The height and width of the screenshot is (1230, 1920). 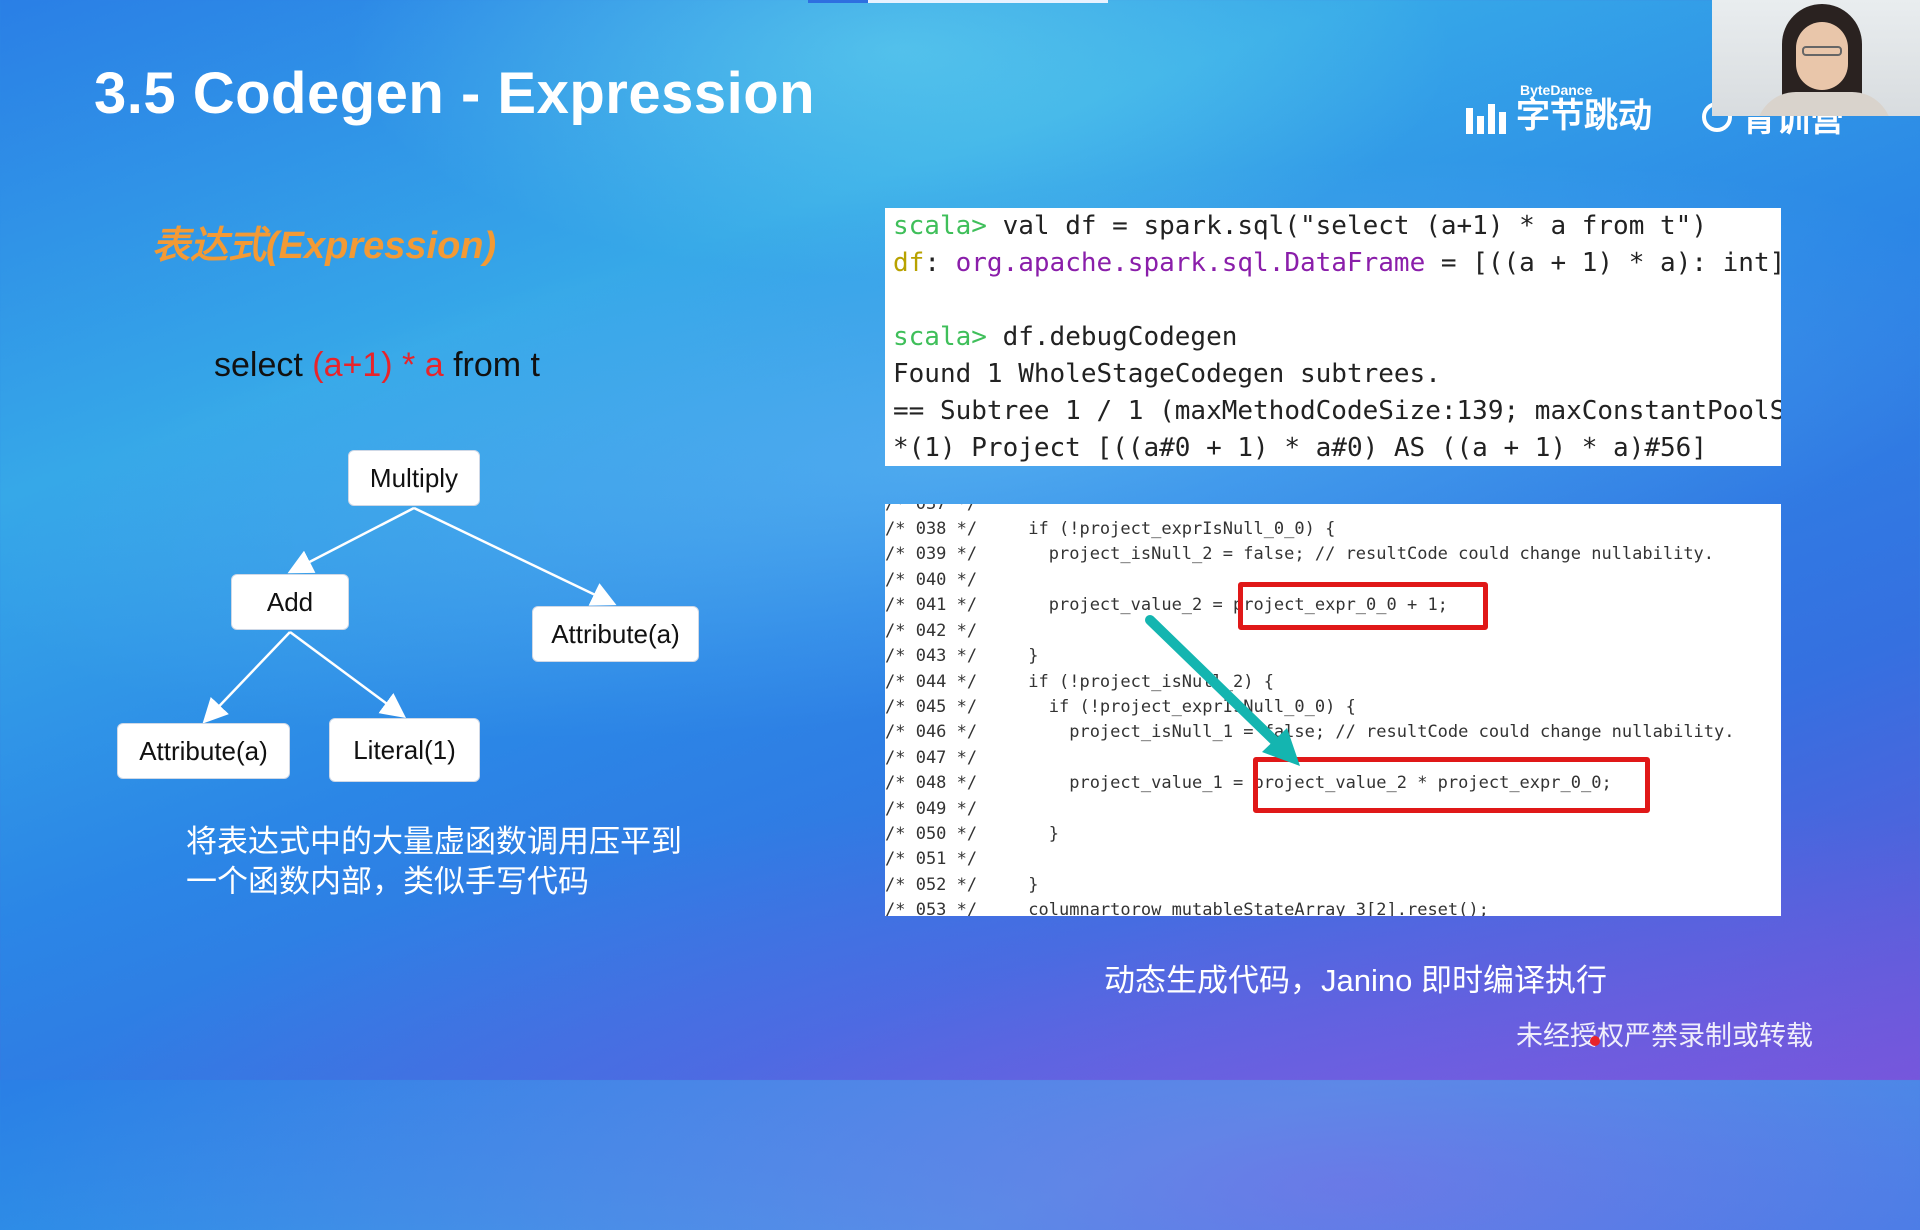 I want to click on bytedance-logo-icon, so click(x=1486, y=117).